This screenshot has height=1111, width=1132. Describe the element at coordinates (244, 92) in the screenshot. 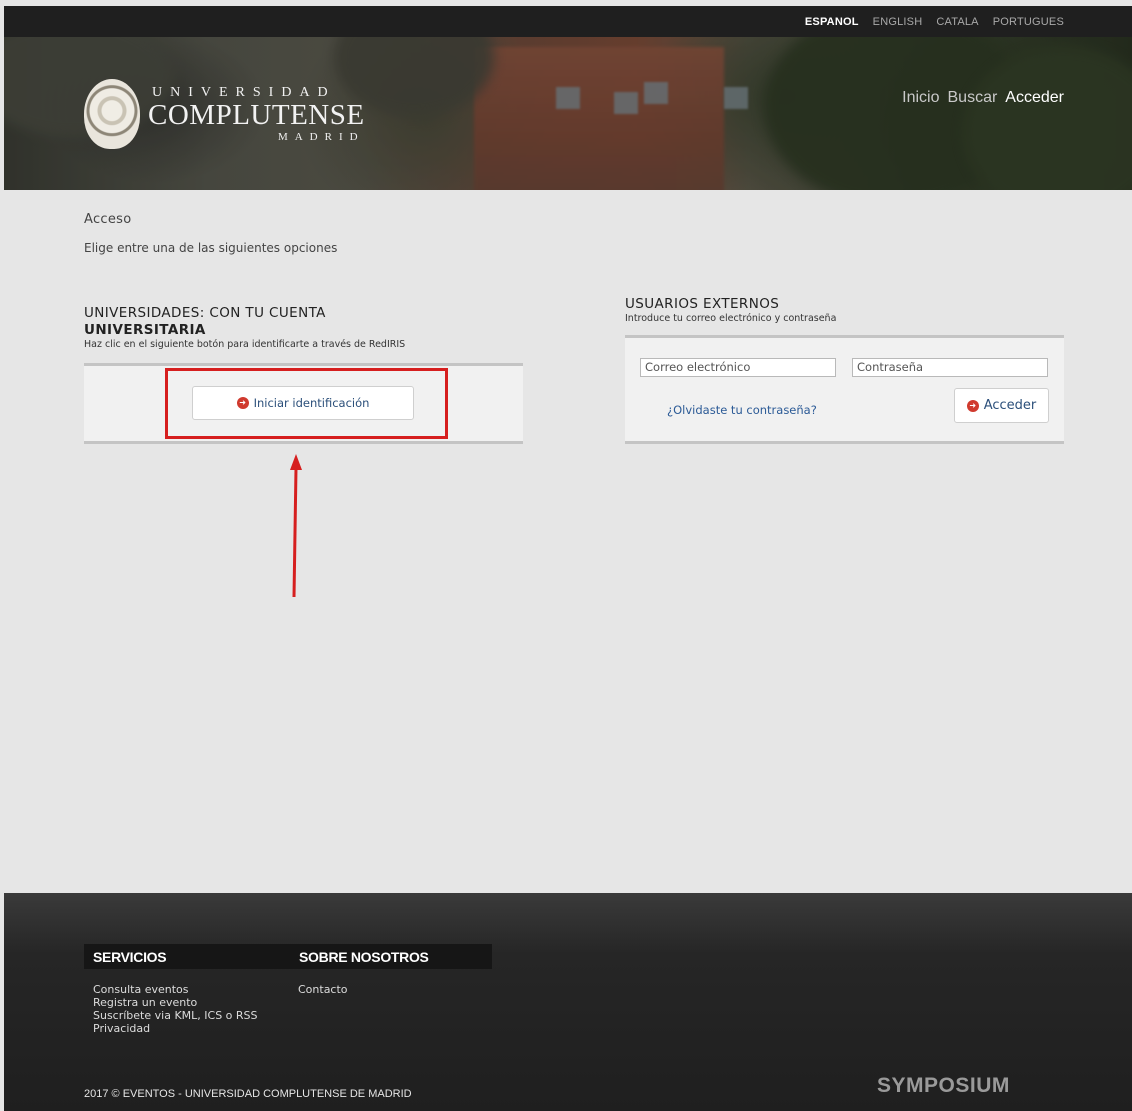

I see `logo-line-1: UNIVERSIDAD` at that location.